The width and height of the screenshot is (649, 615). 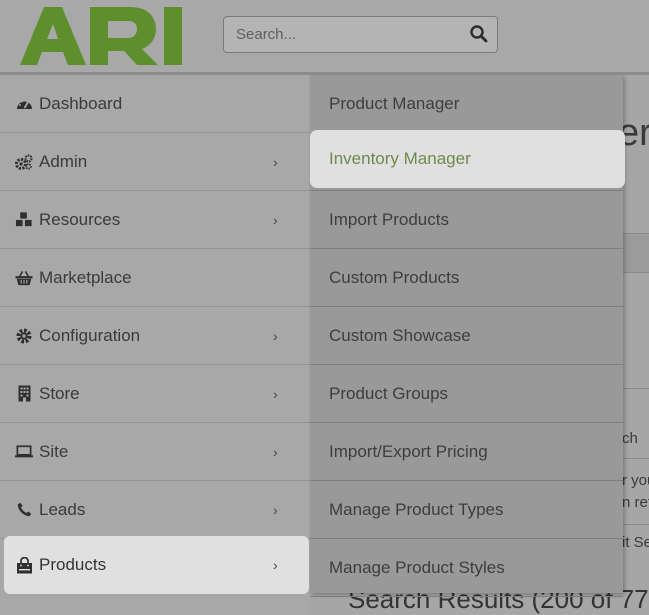 I want to click on sidebar-item-store: Store ›, so click(x=155, y=394).